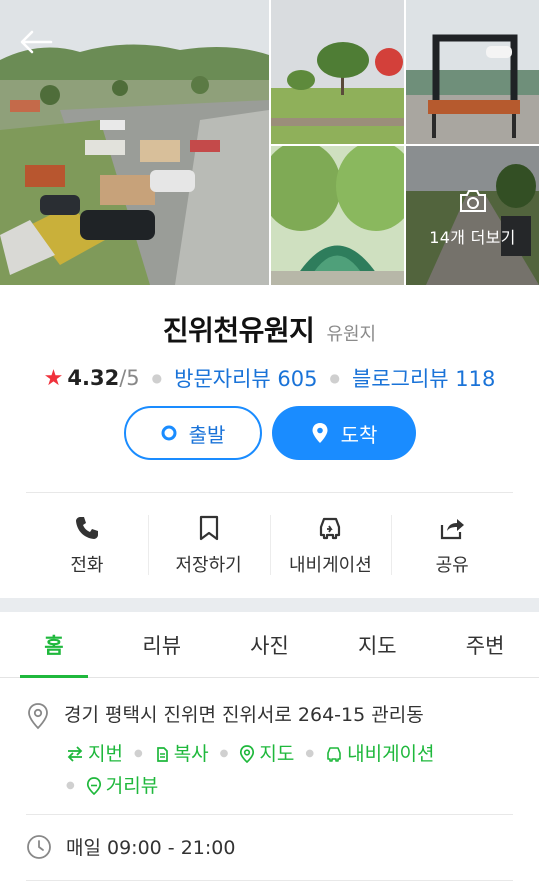 Image resolution: width=539 pixels, height=884 pixels. I want to click on call-action: 전화, so click(87, 546).